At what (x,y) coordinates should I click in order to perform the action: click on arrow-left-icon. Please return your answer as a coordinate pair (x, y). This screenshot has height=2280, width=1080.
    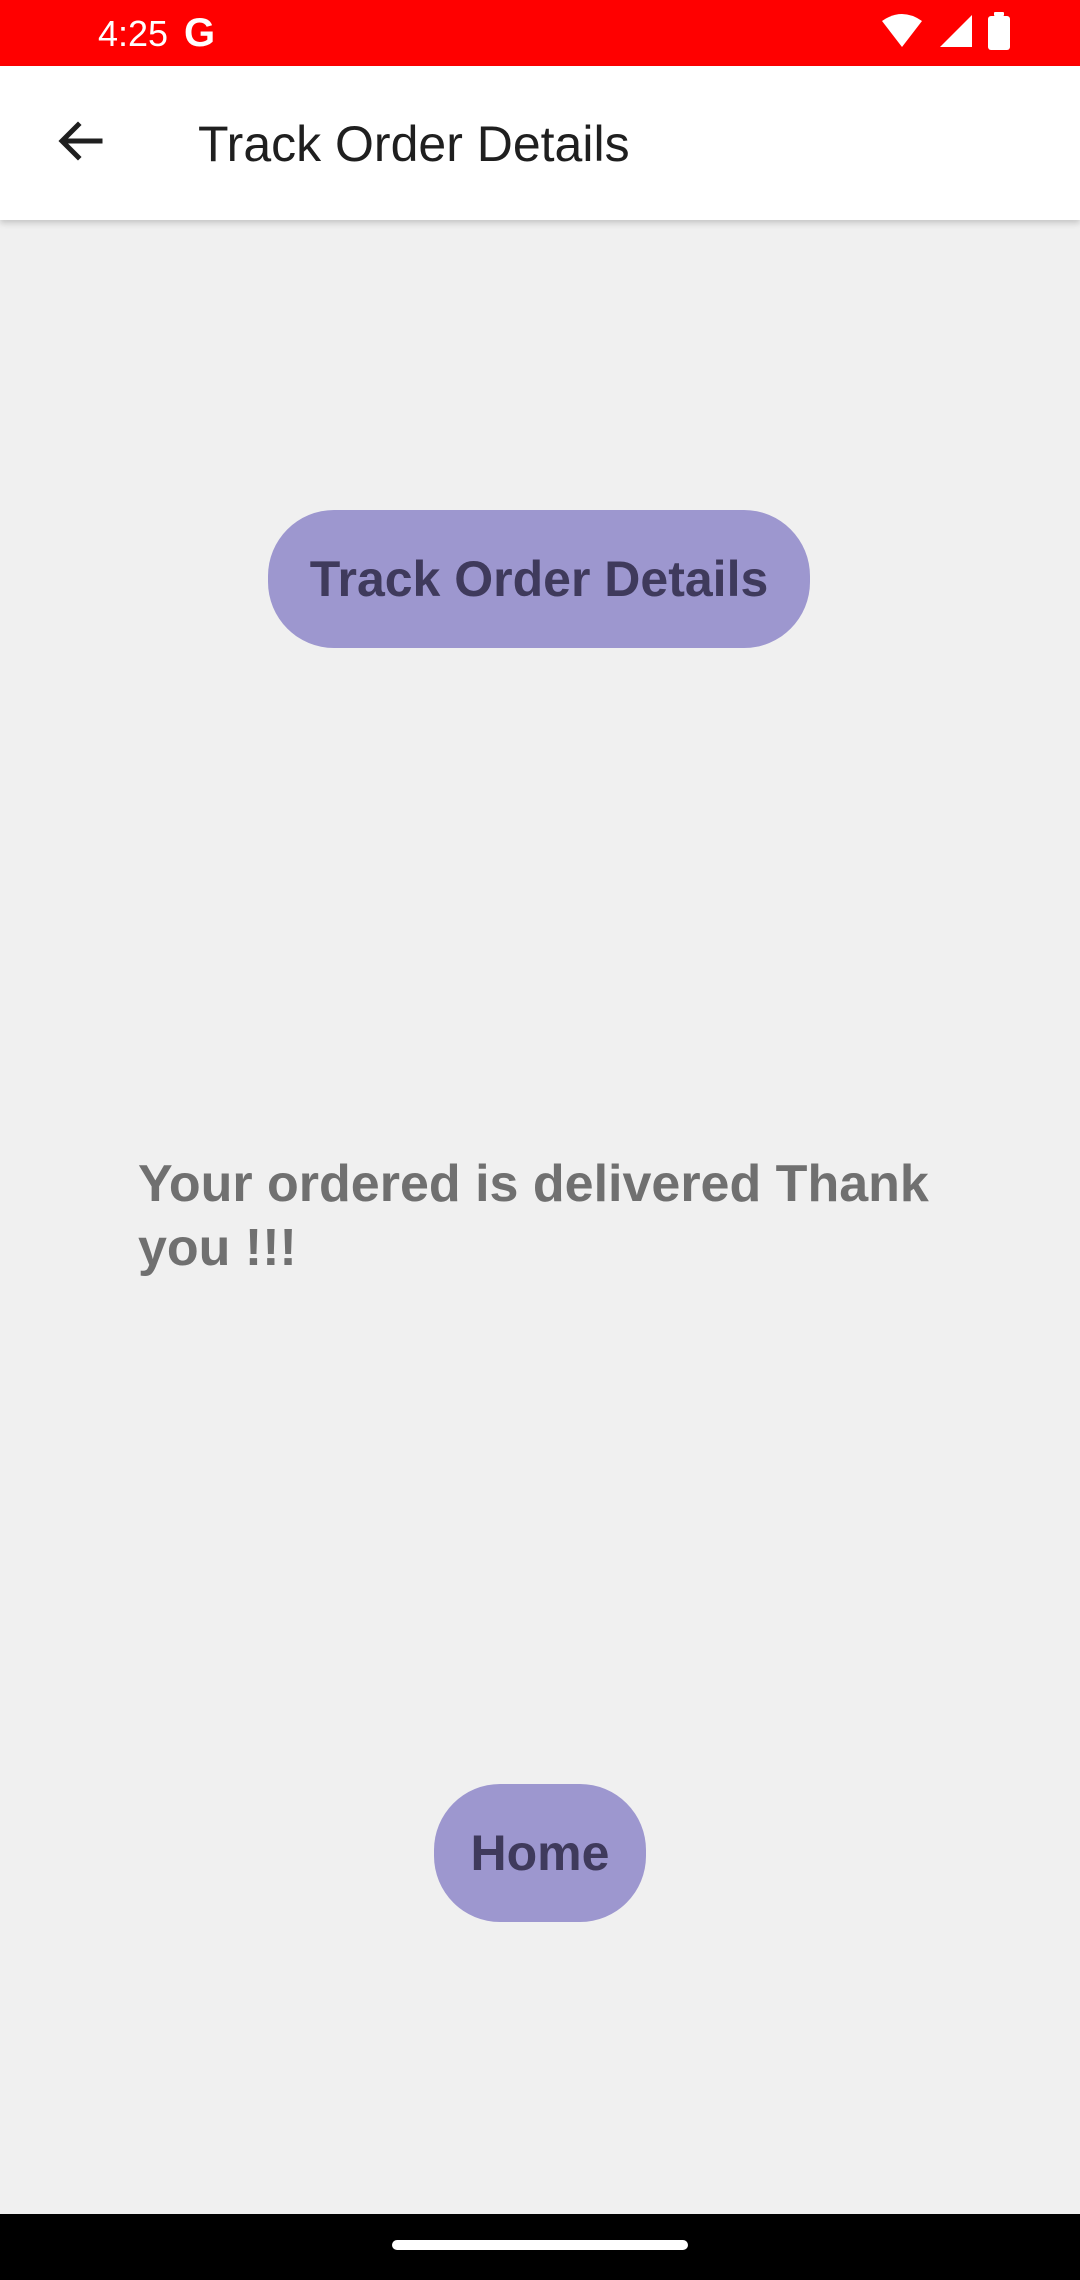
    Looking at the image, I should click on (80, 143).